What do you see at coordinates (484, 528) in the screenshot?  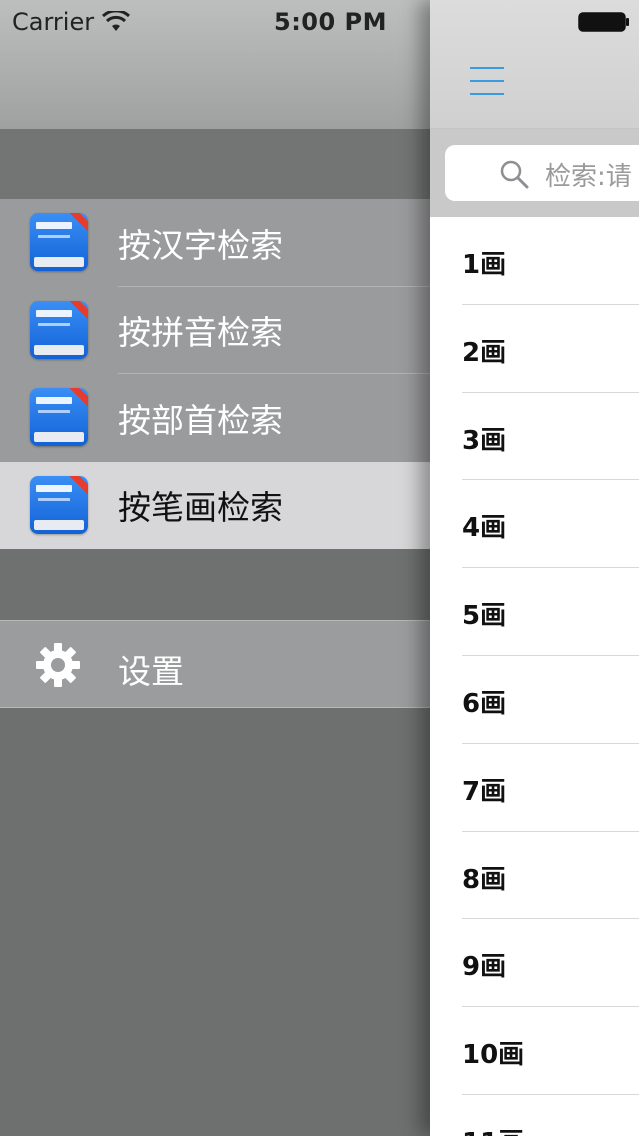 I see `stroke-count-label: 4画` at bounding box center [484, 528].